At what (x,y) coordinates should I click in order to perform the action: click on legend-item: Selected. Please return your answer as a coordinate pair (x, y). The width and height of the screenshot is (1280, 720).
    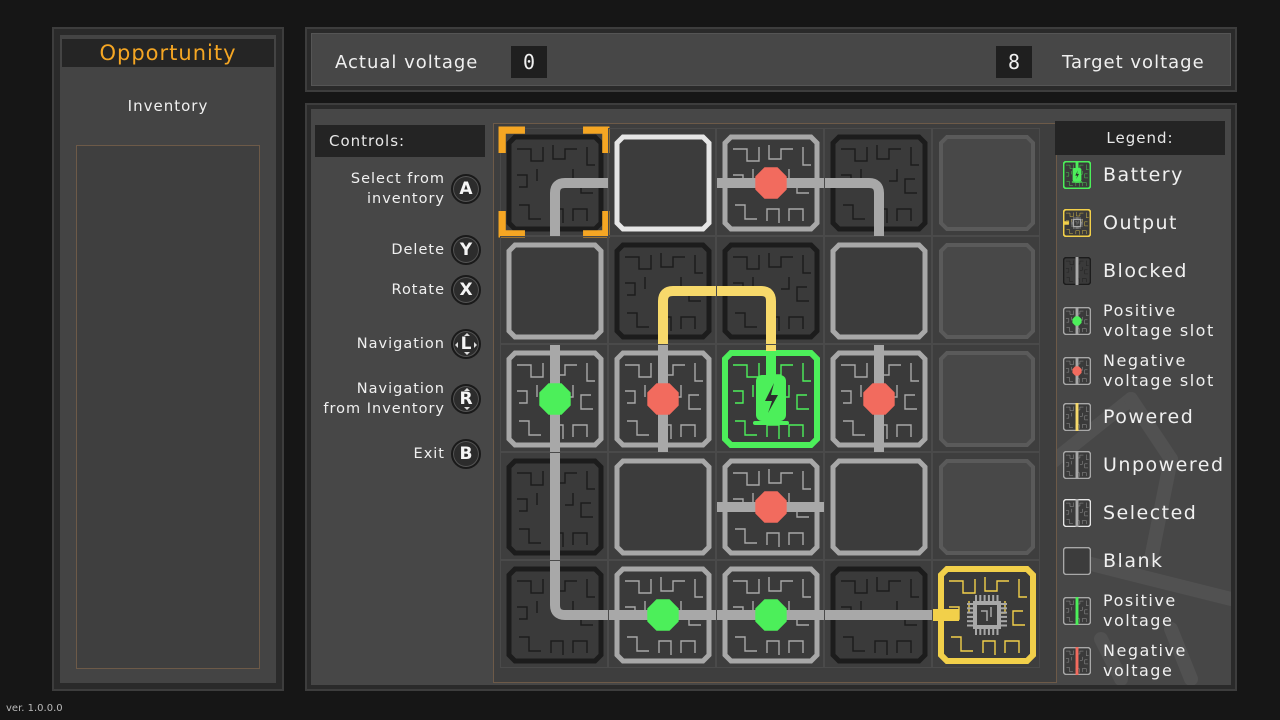
    Looking at the image, I should click on (1130, 513).